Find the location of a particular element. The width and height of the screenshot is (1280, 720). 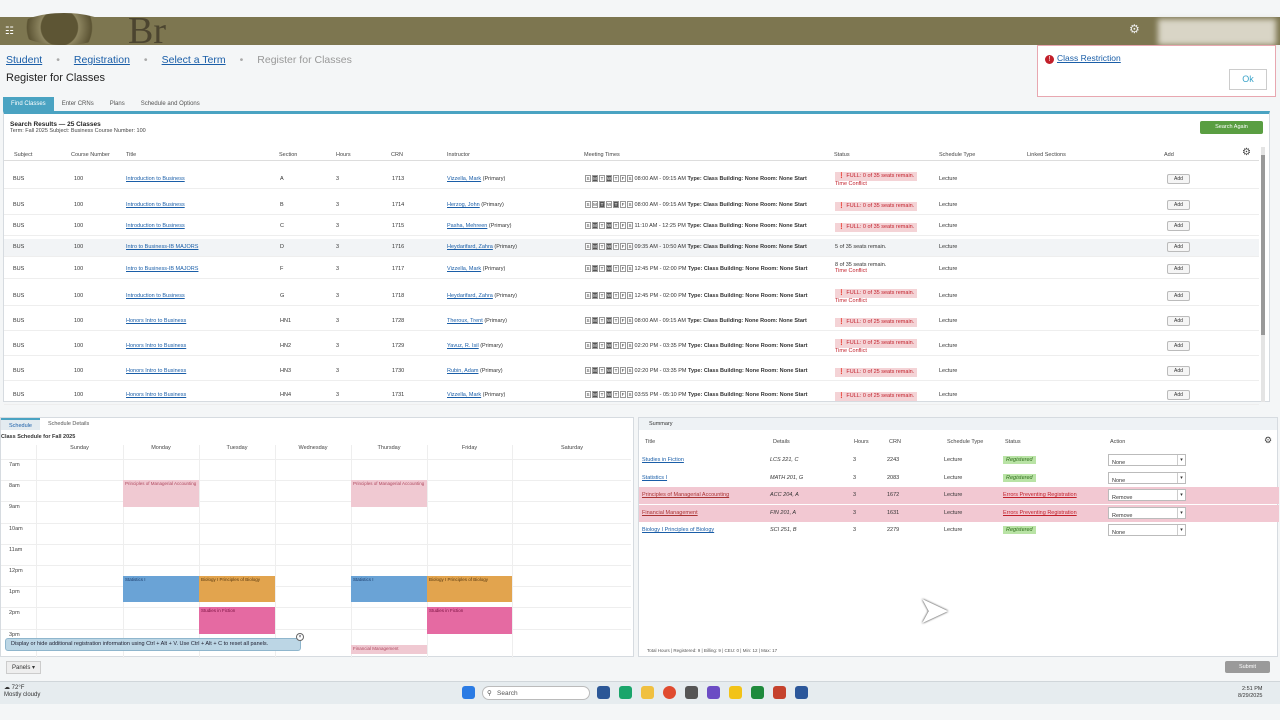

summary-title-link: Financial Management is located at coordinates (670, 513).